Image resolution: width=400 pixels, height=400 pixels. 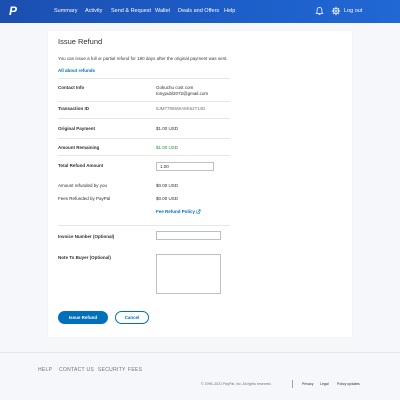 What do you see at coordinates (84, 198) in the screenshot?
I see `fees-refunded-label: Fees Refunded by PayPal` at bounding box center [84, 198].